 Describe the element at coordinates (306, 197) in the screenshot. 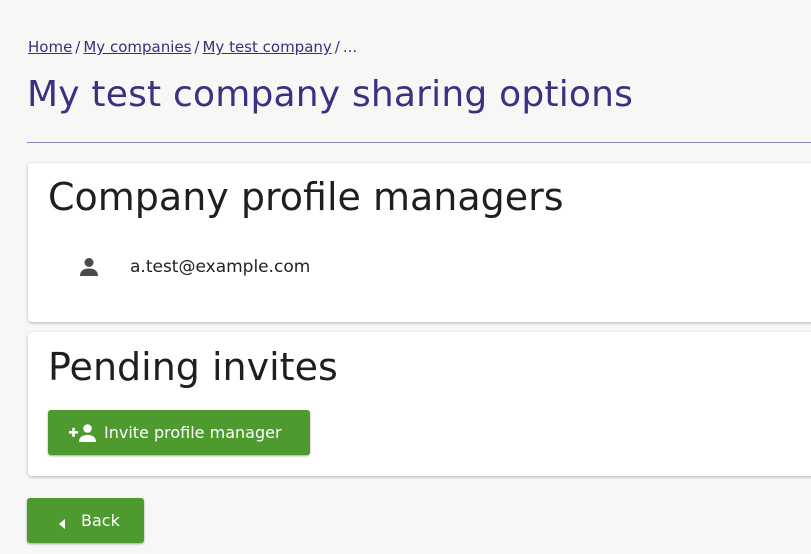

I see `profile-managers-heading: Company profile managers` at that location.